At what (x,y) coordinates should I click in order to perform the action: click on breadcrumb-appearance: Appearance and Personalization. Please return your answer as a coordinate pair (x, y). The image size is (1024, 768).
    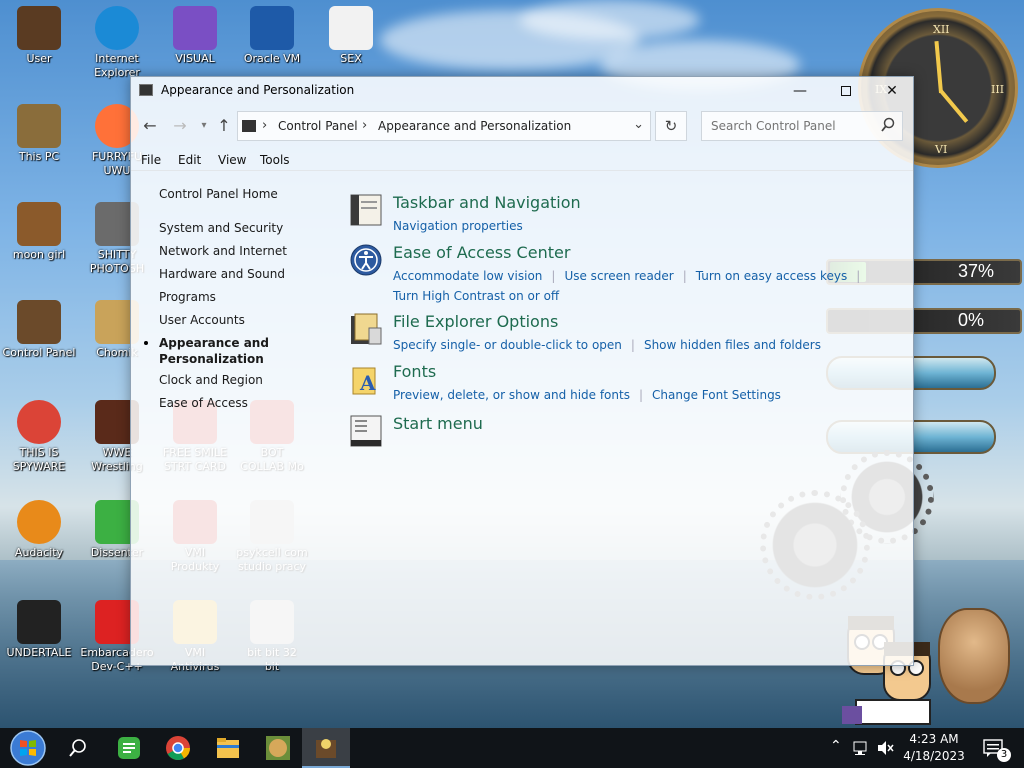
    Looking at the image, I should click on (474, 126).